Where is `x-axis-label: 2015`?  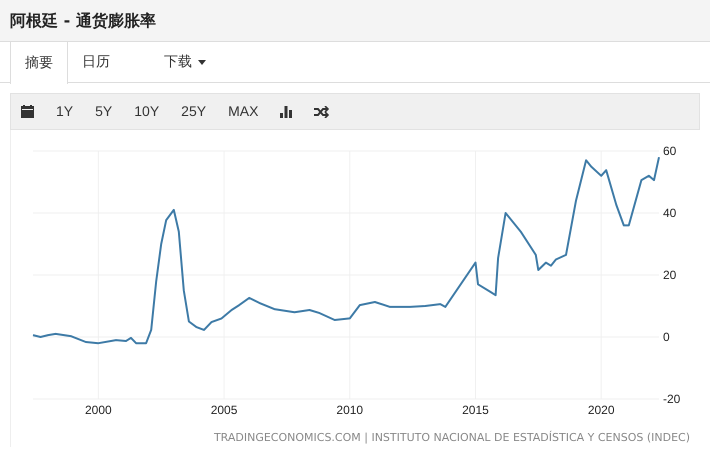 x-axis-label: 2015 is located at coordinates (475, 410).